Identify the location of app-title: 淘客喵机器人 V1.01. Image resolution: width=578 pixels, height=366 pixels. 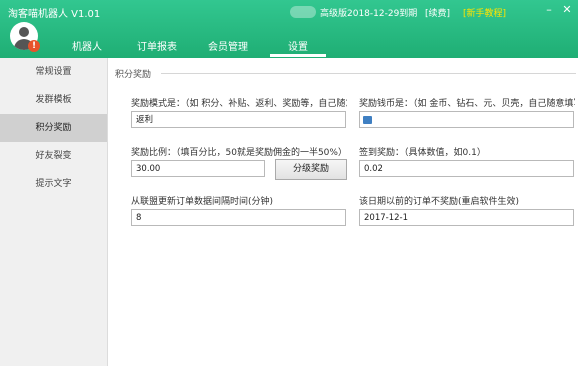
(54, 14).